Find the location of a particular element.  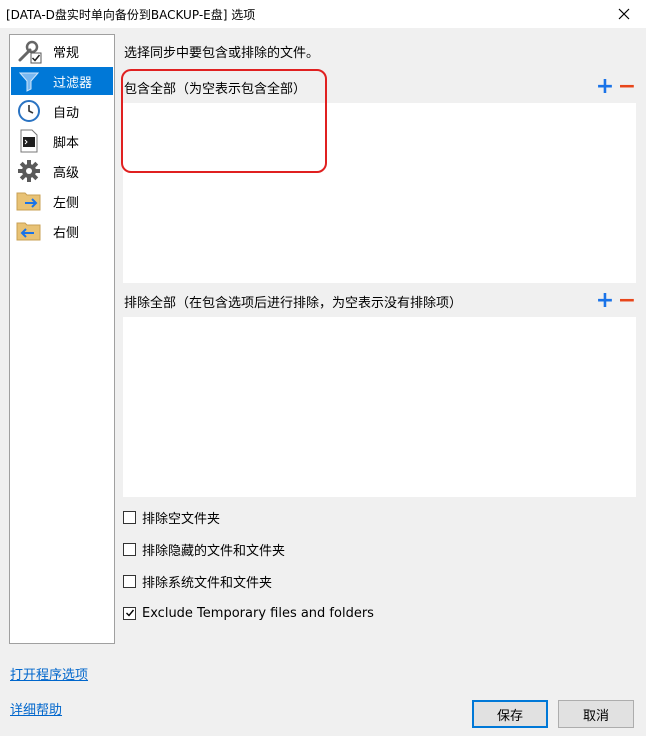

exclude-add-button: + is located at coordinates (605, 301).